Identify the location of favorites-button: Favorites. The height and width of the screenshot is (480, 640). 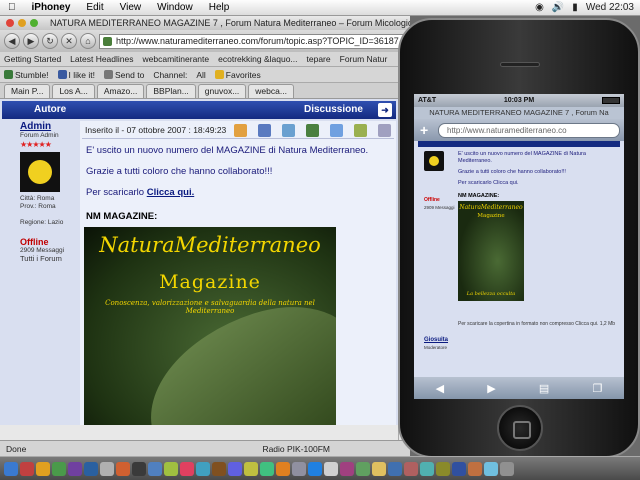
(237, 74).